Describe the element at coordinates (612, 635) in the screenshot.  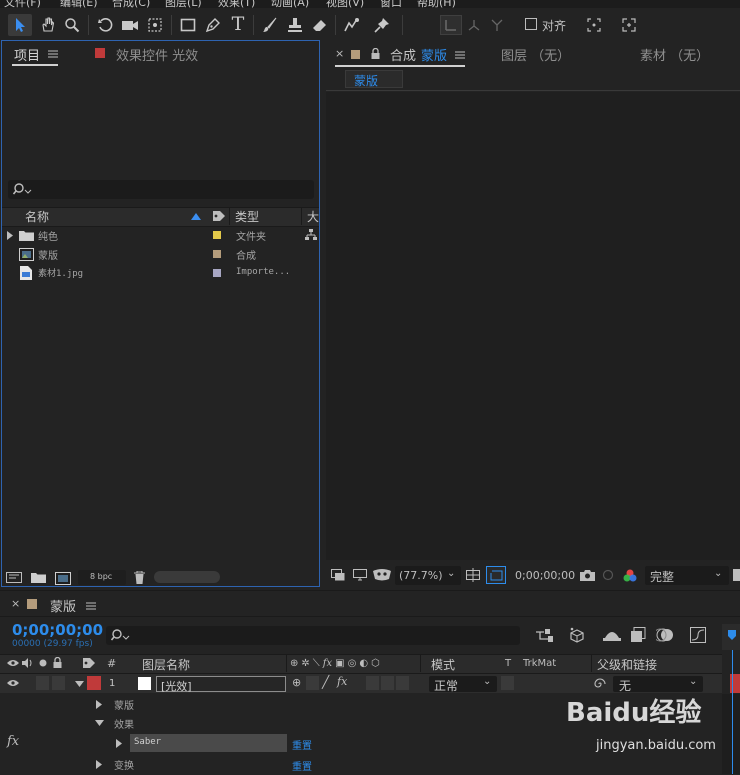
I see `shy-layers-icon` at that location.